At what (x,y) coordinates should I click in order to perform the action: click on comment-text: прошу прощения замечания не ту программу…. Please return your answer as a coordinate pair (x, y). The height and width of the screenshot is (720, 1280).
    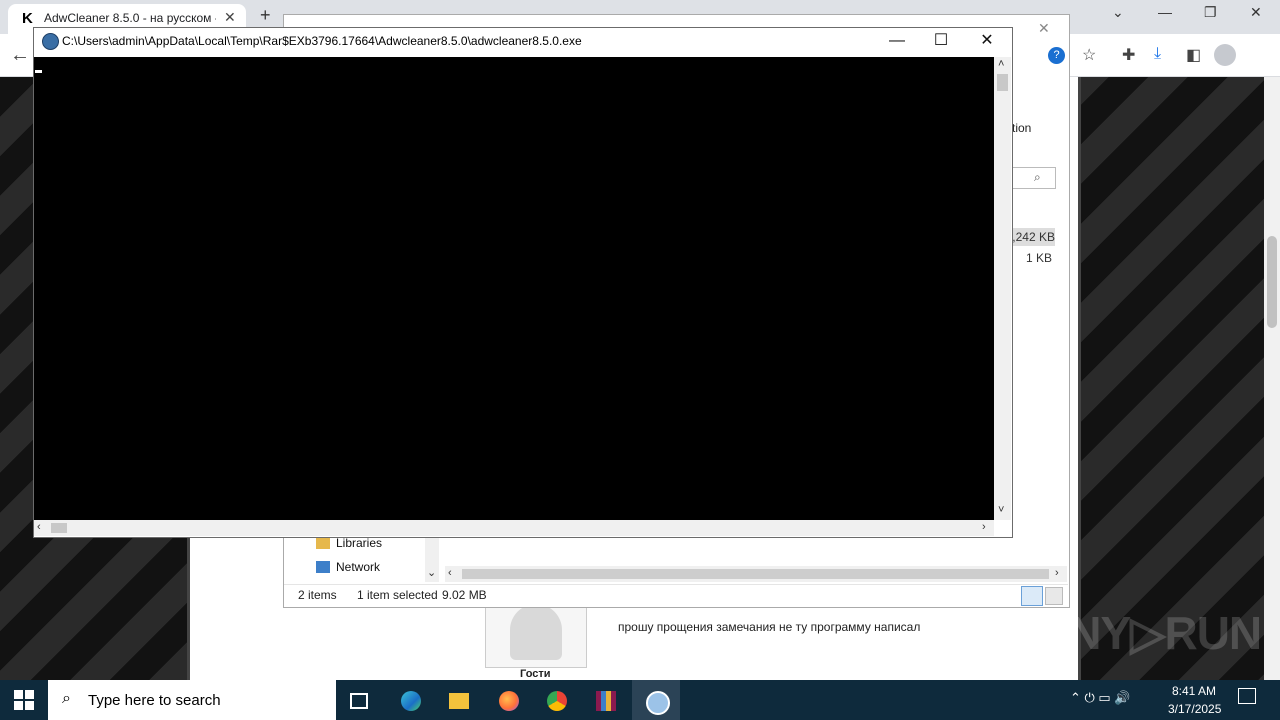
    Looking at the image, I should click on (769, 627).